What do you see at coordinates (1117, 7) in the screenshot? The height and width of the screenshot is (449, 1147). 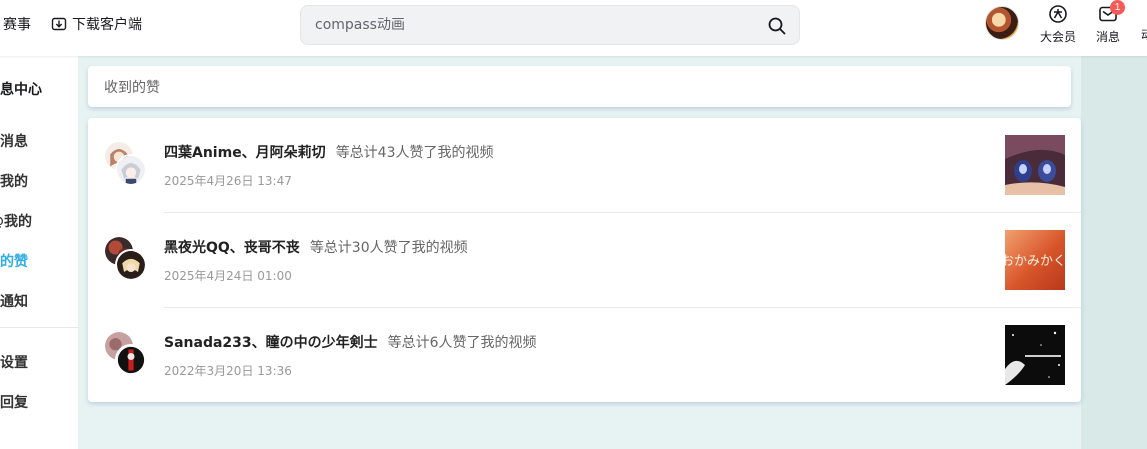 I see `message-count-badge: 1` at bounding box center [1117, 7].